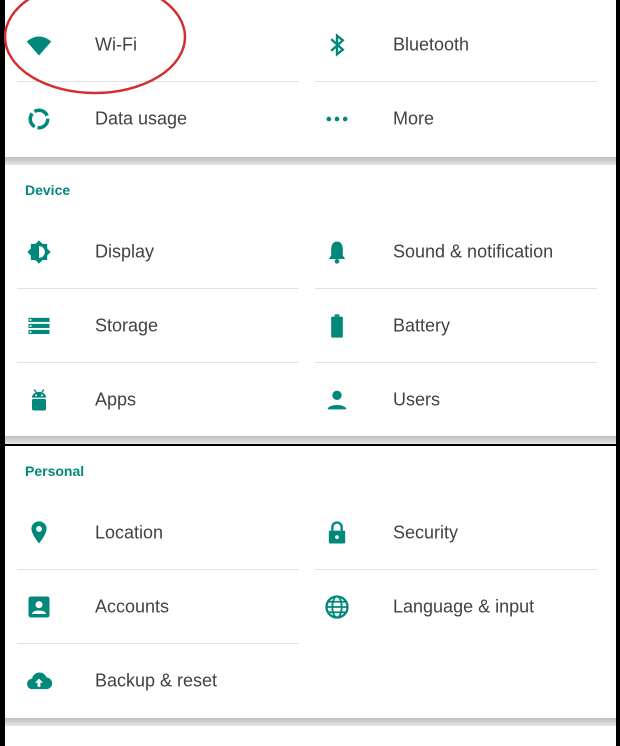 The height and width of the screenshot is (746, 620). I want to click on settings-item-label: Language & input, so click(464, 606).